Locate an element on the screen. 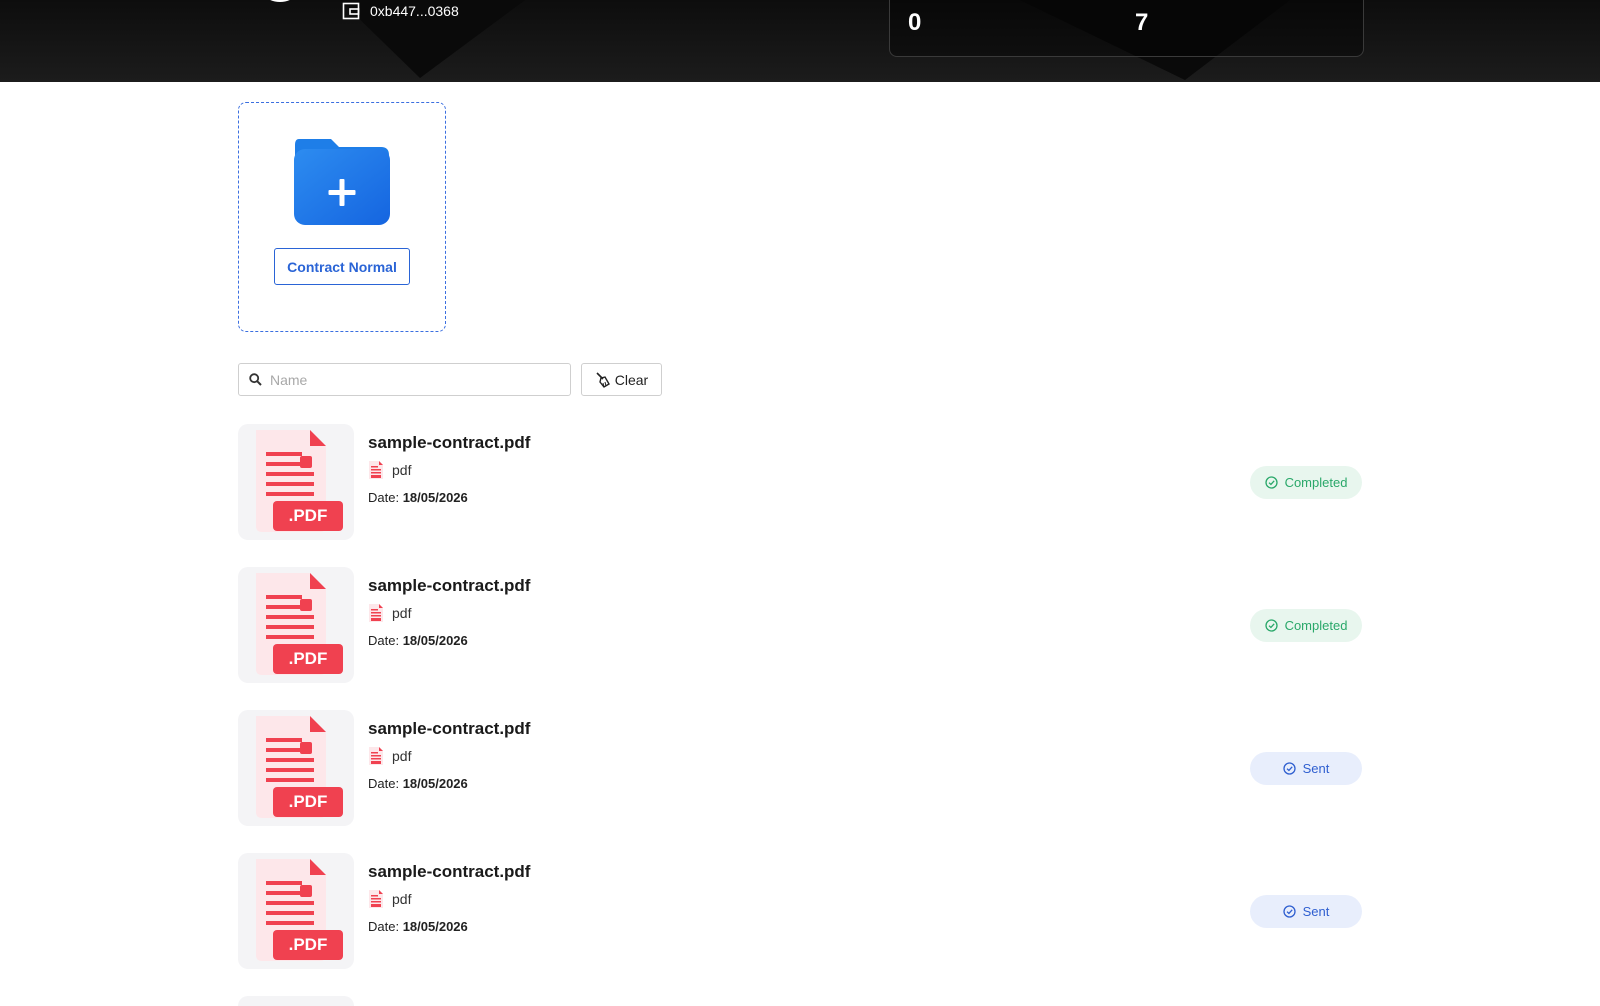 The height and width of the screenshot is (1006, 1600). add-folder-icon is located at coordinates (342, 182).